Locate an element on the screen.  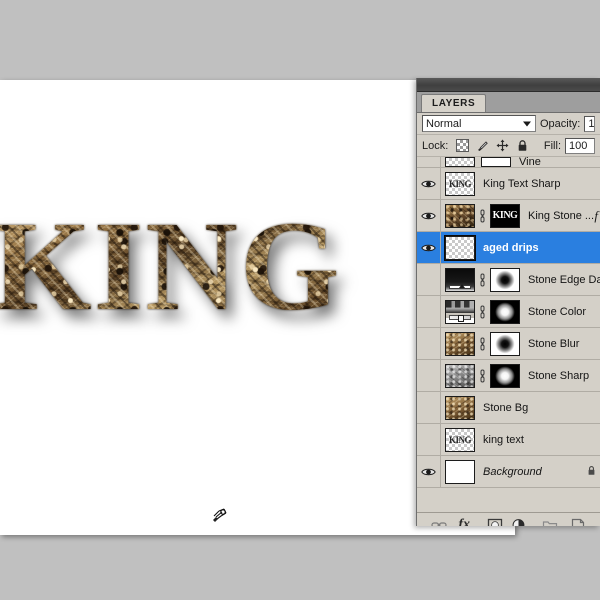
layer-row: Background is located at coordinates (508, 472).